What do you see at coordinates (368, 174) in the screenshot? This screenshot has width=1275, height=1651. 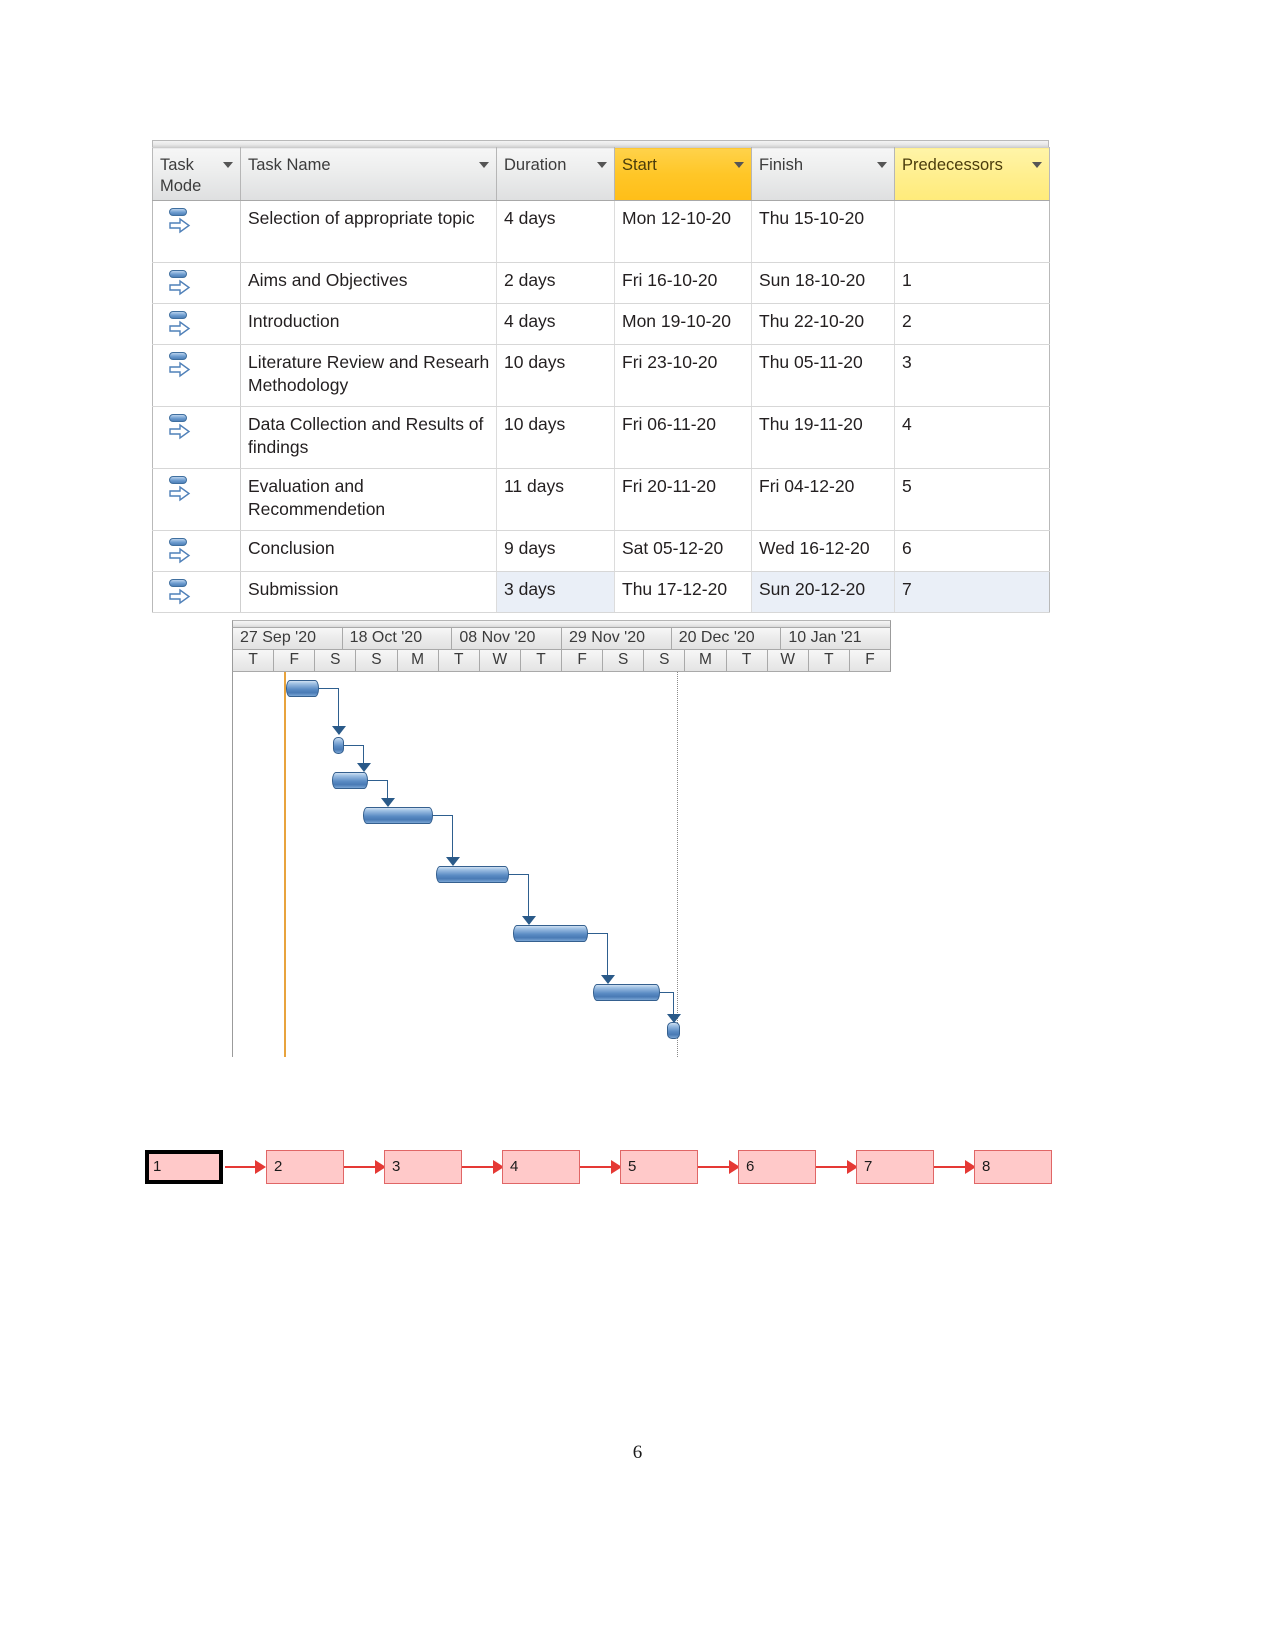 I see `column-header-task-name: Task Name` at bounding box center [368, 174].